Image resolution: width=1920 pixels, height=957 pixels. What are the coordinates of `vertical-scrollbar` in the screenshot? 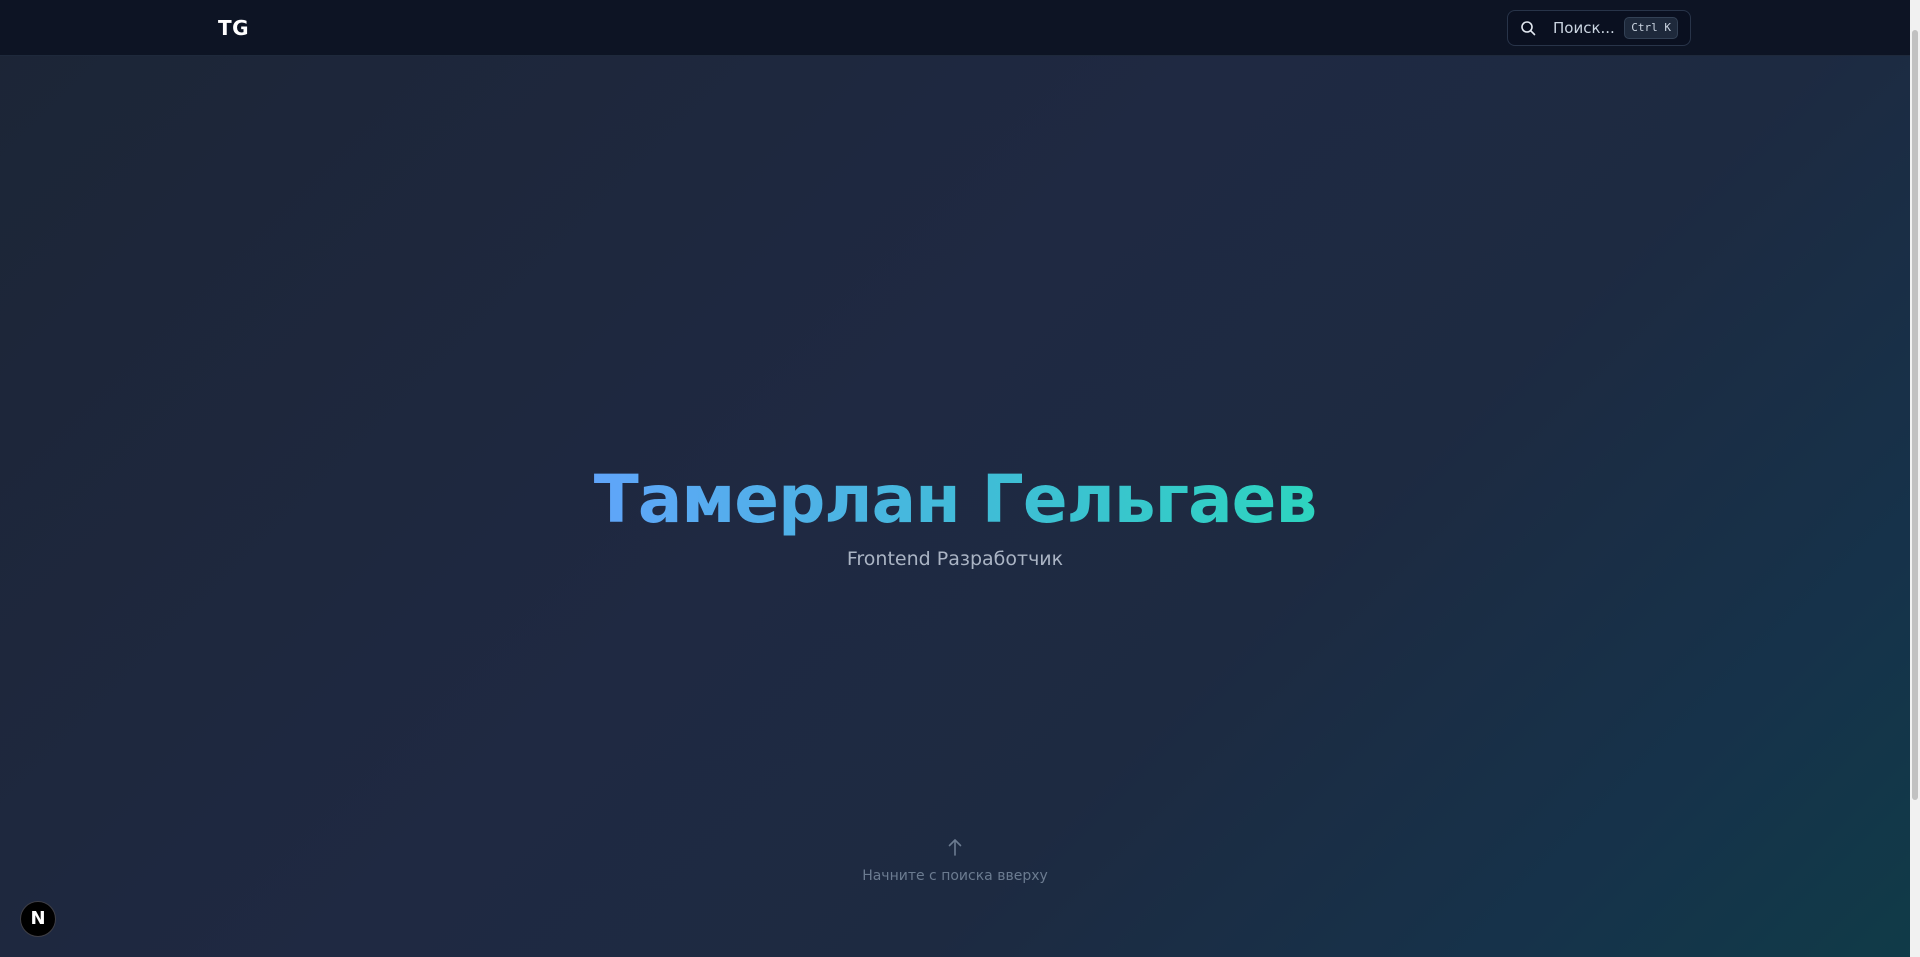 It's located at (1915, 478).